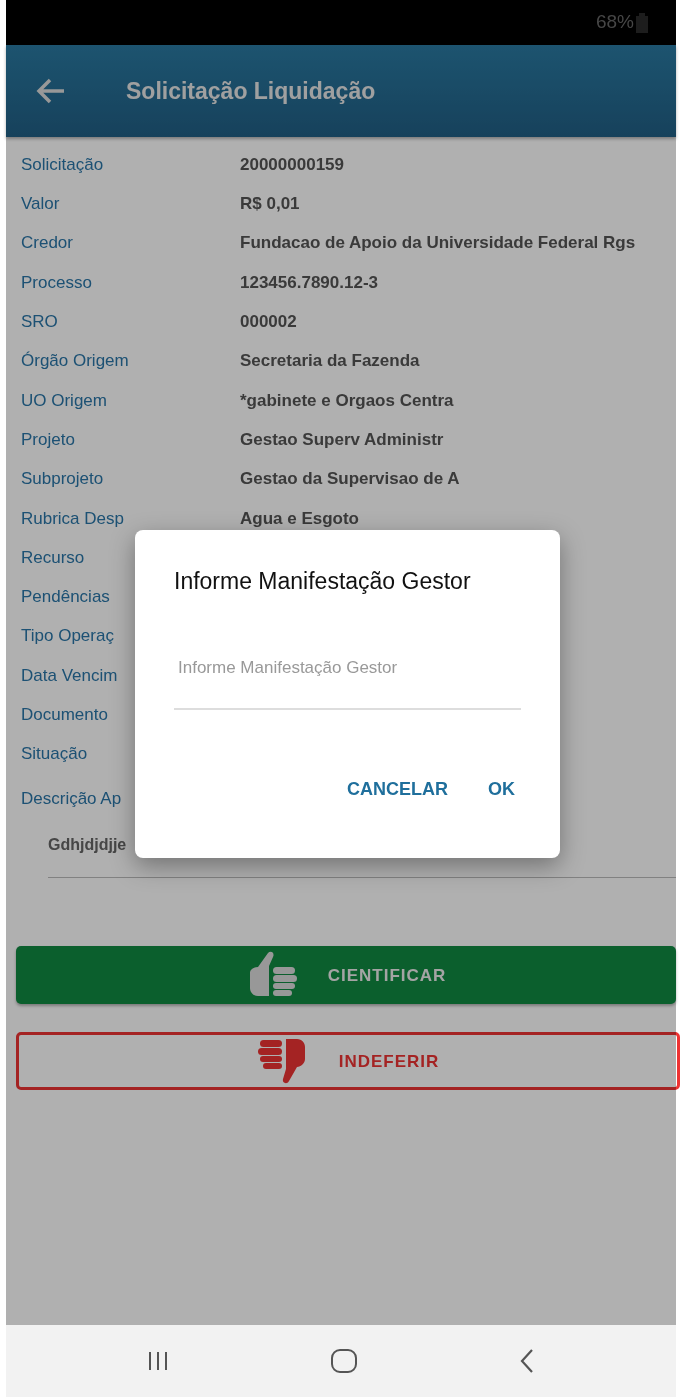  What do you see at coordinates (54, 754) in the screenshot?
I see `field-label: Situação` at bounding box center [54, 754].